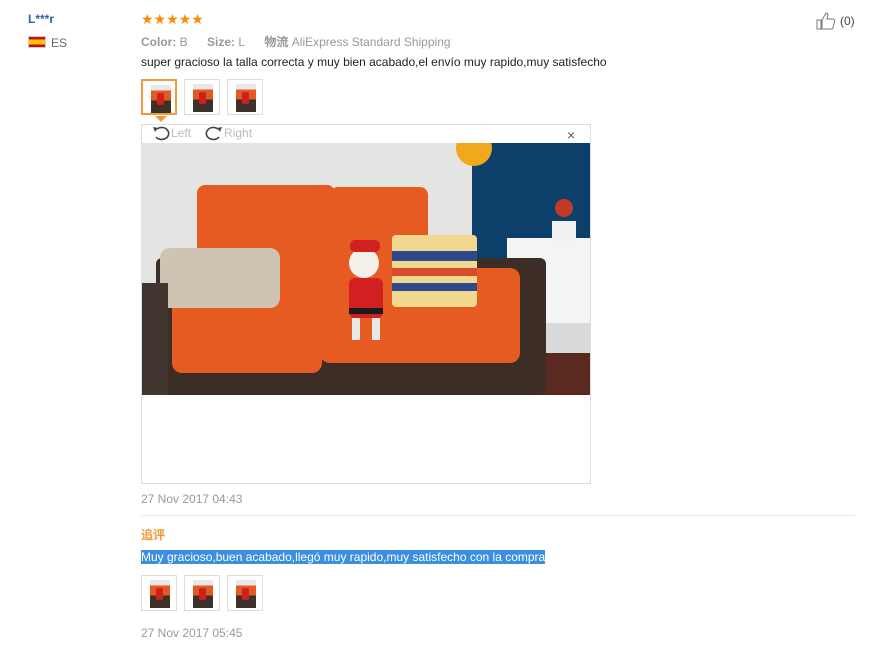 This screenshot has height=650, width=885. What do you see at coordinates (276, 42) in the screenshot?
I see `shipping-label: 物流` at bounding box center [276, 42].